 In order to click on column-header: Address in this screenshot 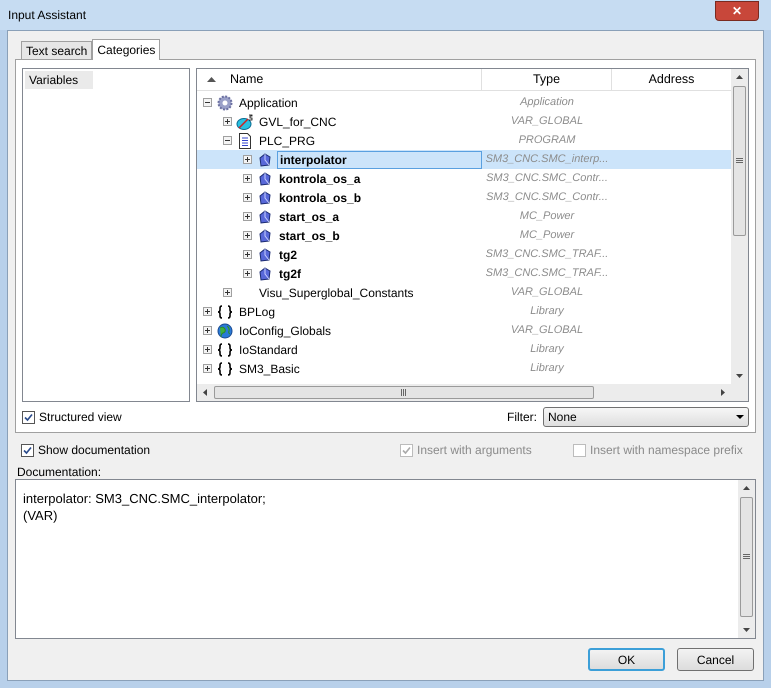, I will do `click(671, 79)`.